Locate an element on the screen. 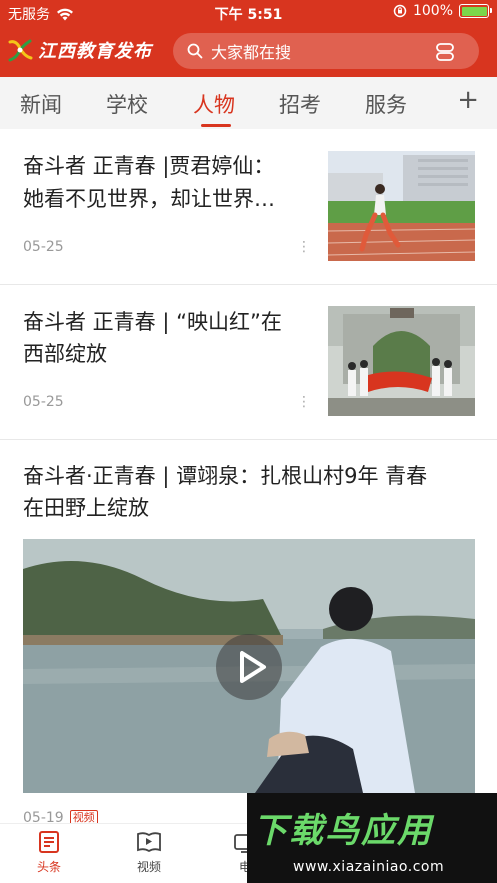  search-placeholder: 大家都在搜 is located at coordinates (251, 52).